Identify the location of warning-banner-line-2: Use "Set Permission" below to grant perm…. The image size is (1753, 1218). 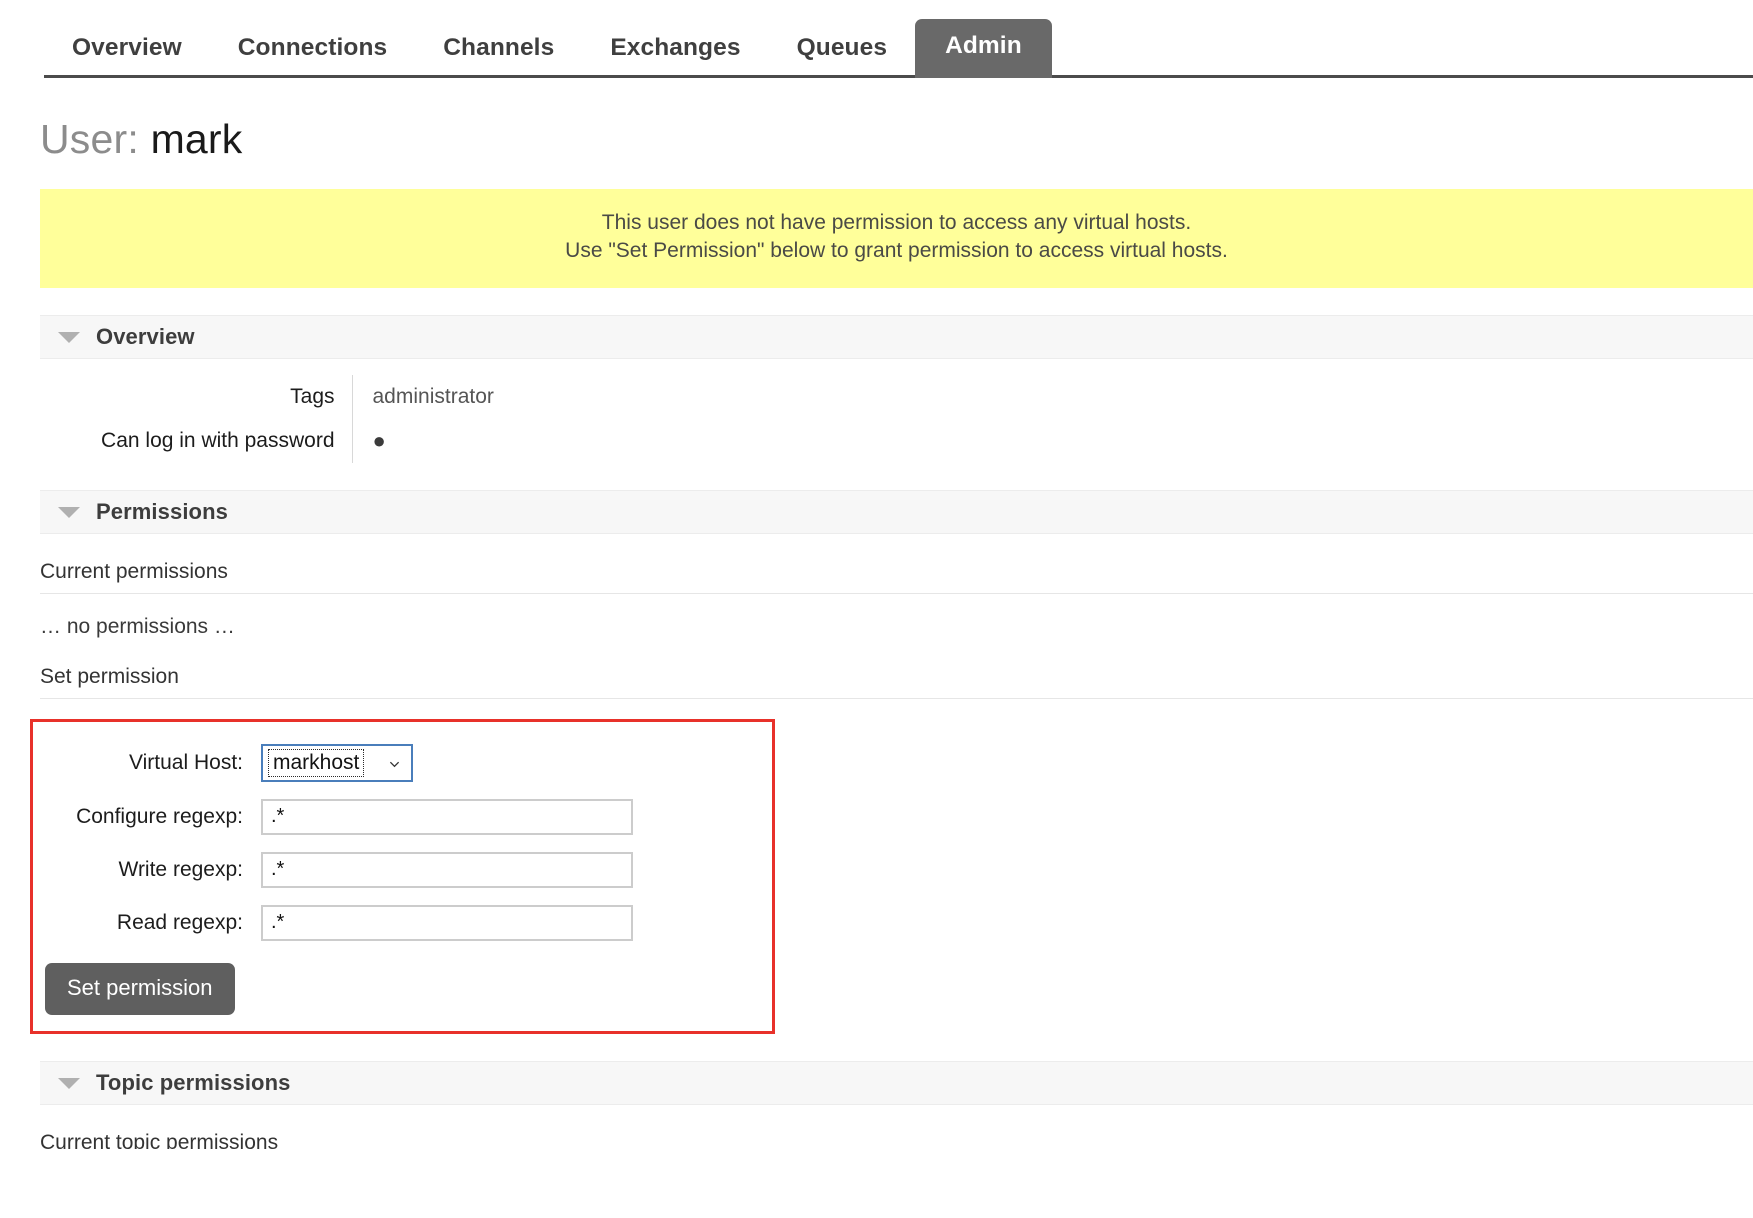
(896, 251).